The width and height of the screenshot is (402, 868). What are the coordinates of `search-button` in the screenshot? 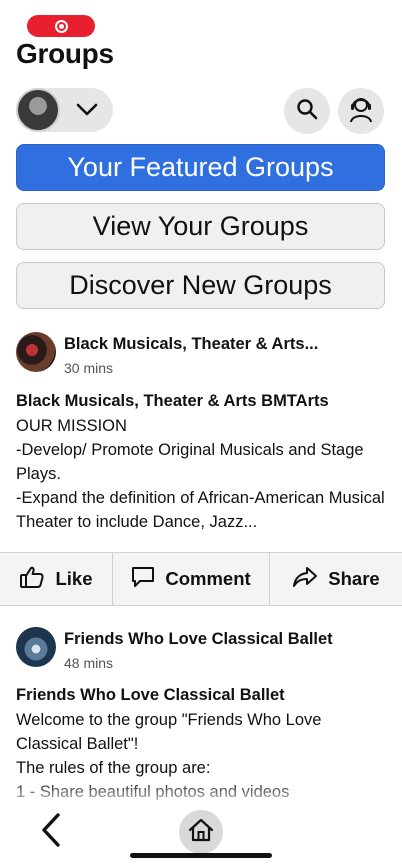 It's located at (307, 111).